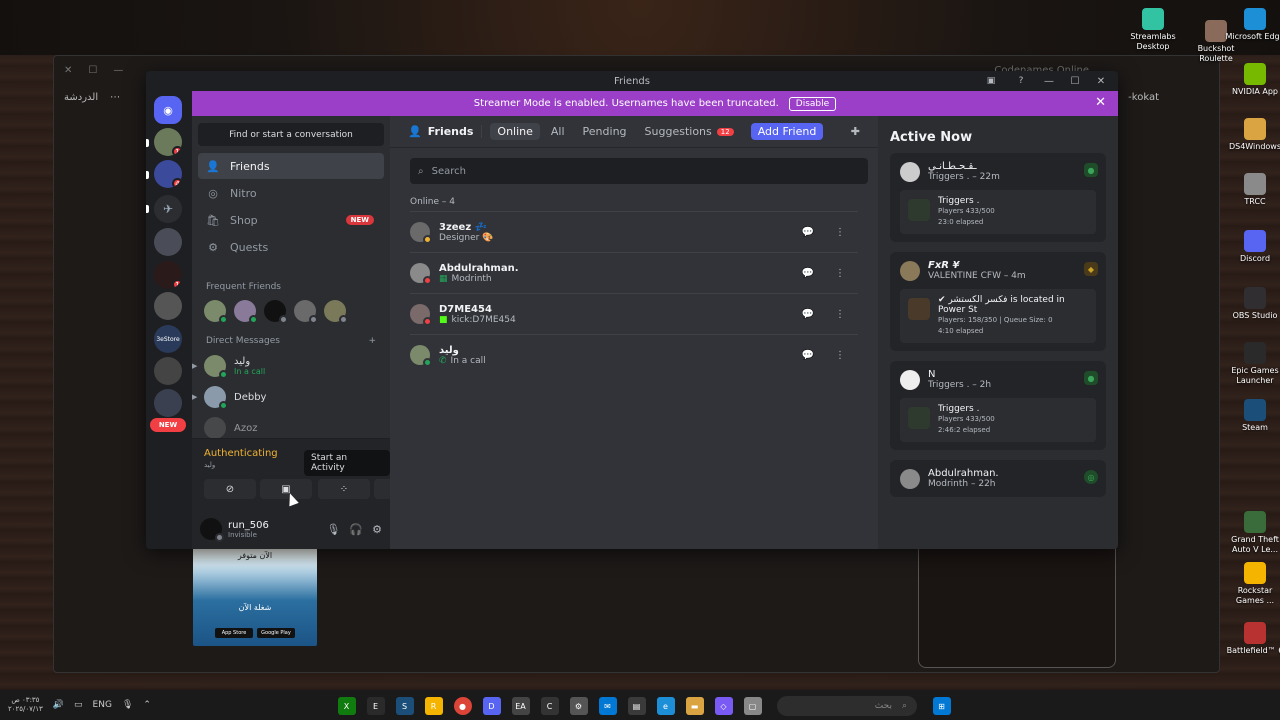  I want to click on guild-icon-3estore: 3eStore, so click(168, 339).